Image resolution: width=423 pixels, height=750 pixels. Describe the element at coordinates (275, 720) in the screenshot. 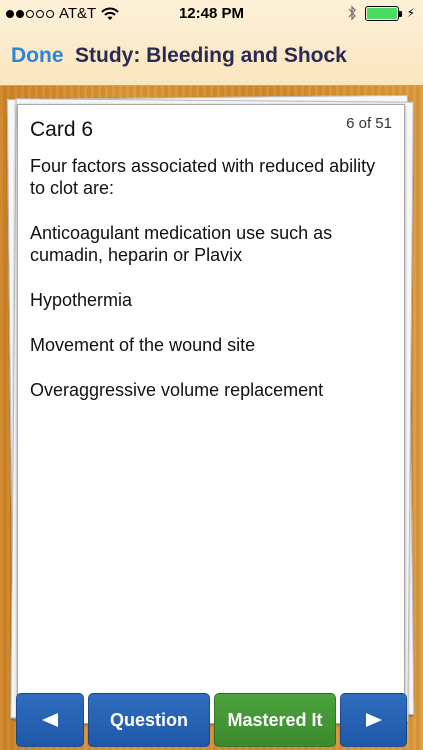

I see `mastered-it-button: Mastered It` at that location.